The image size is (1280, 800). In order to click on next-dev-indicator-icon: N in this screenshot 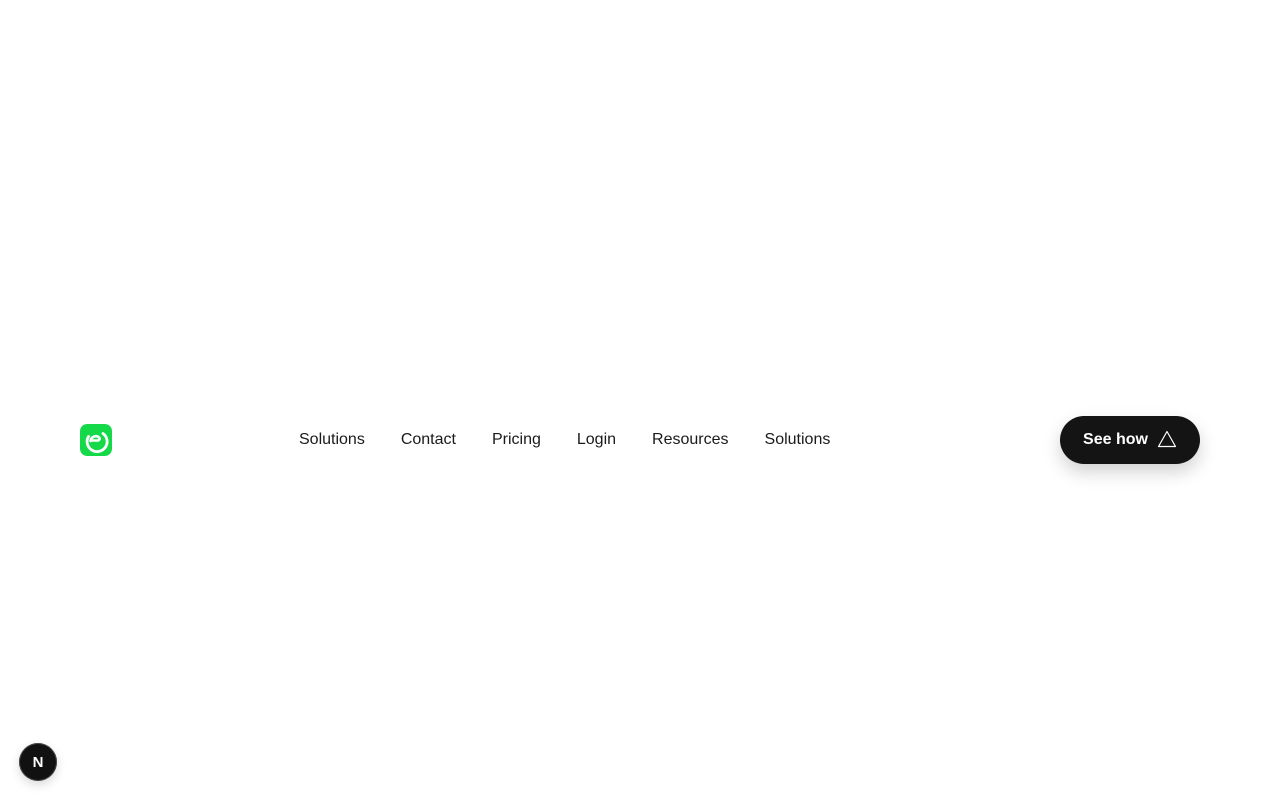, I will do `click(38, 762)`.